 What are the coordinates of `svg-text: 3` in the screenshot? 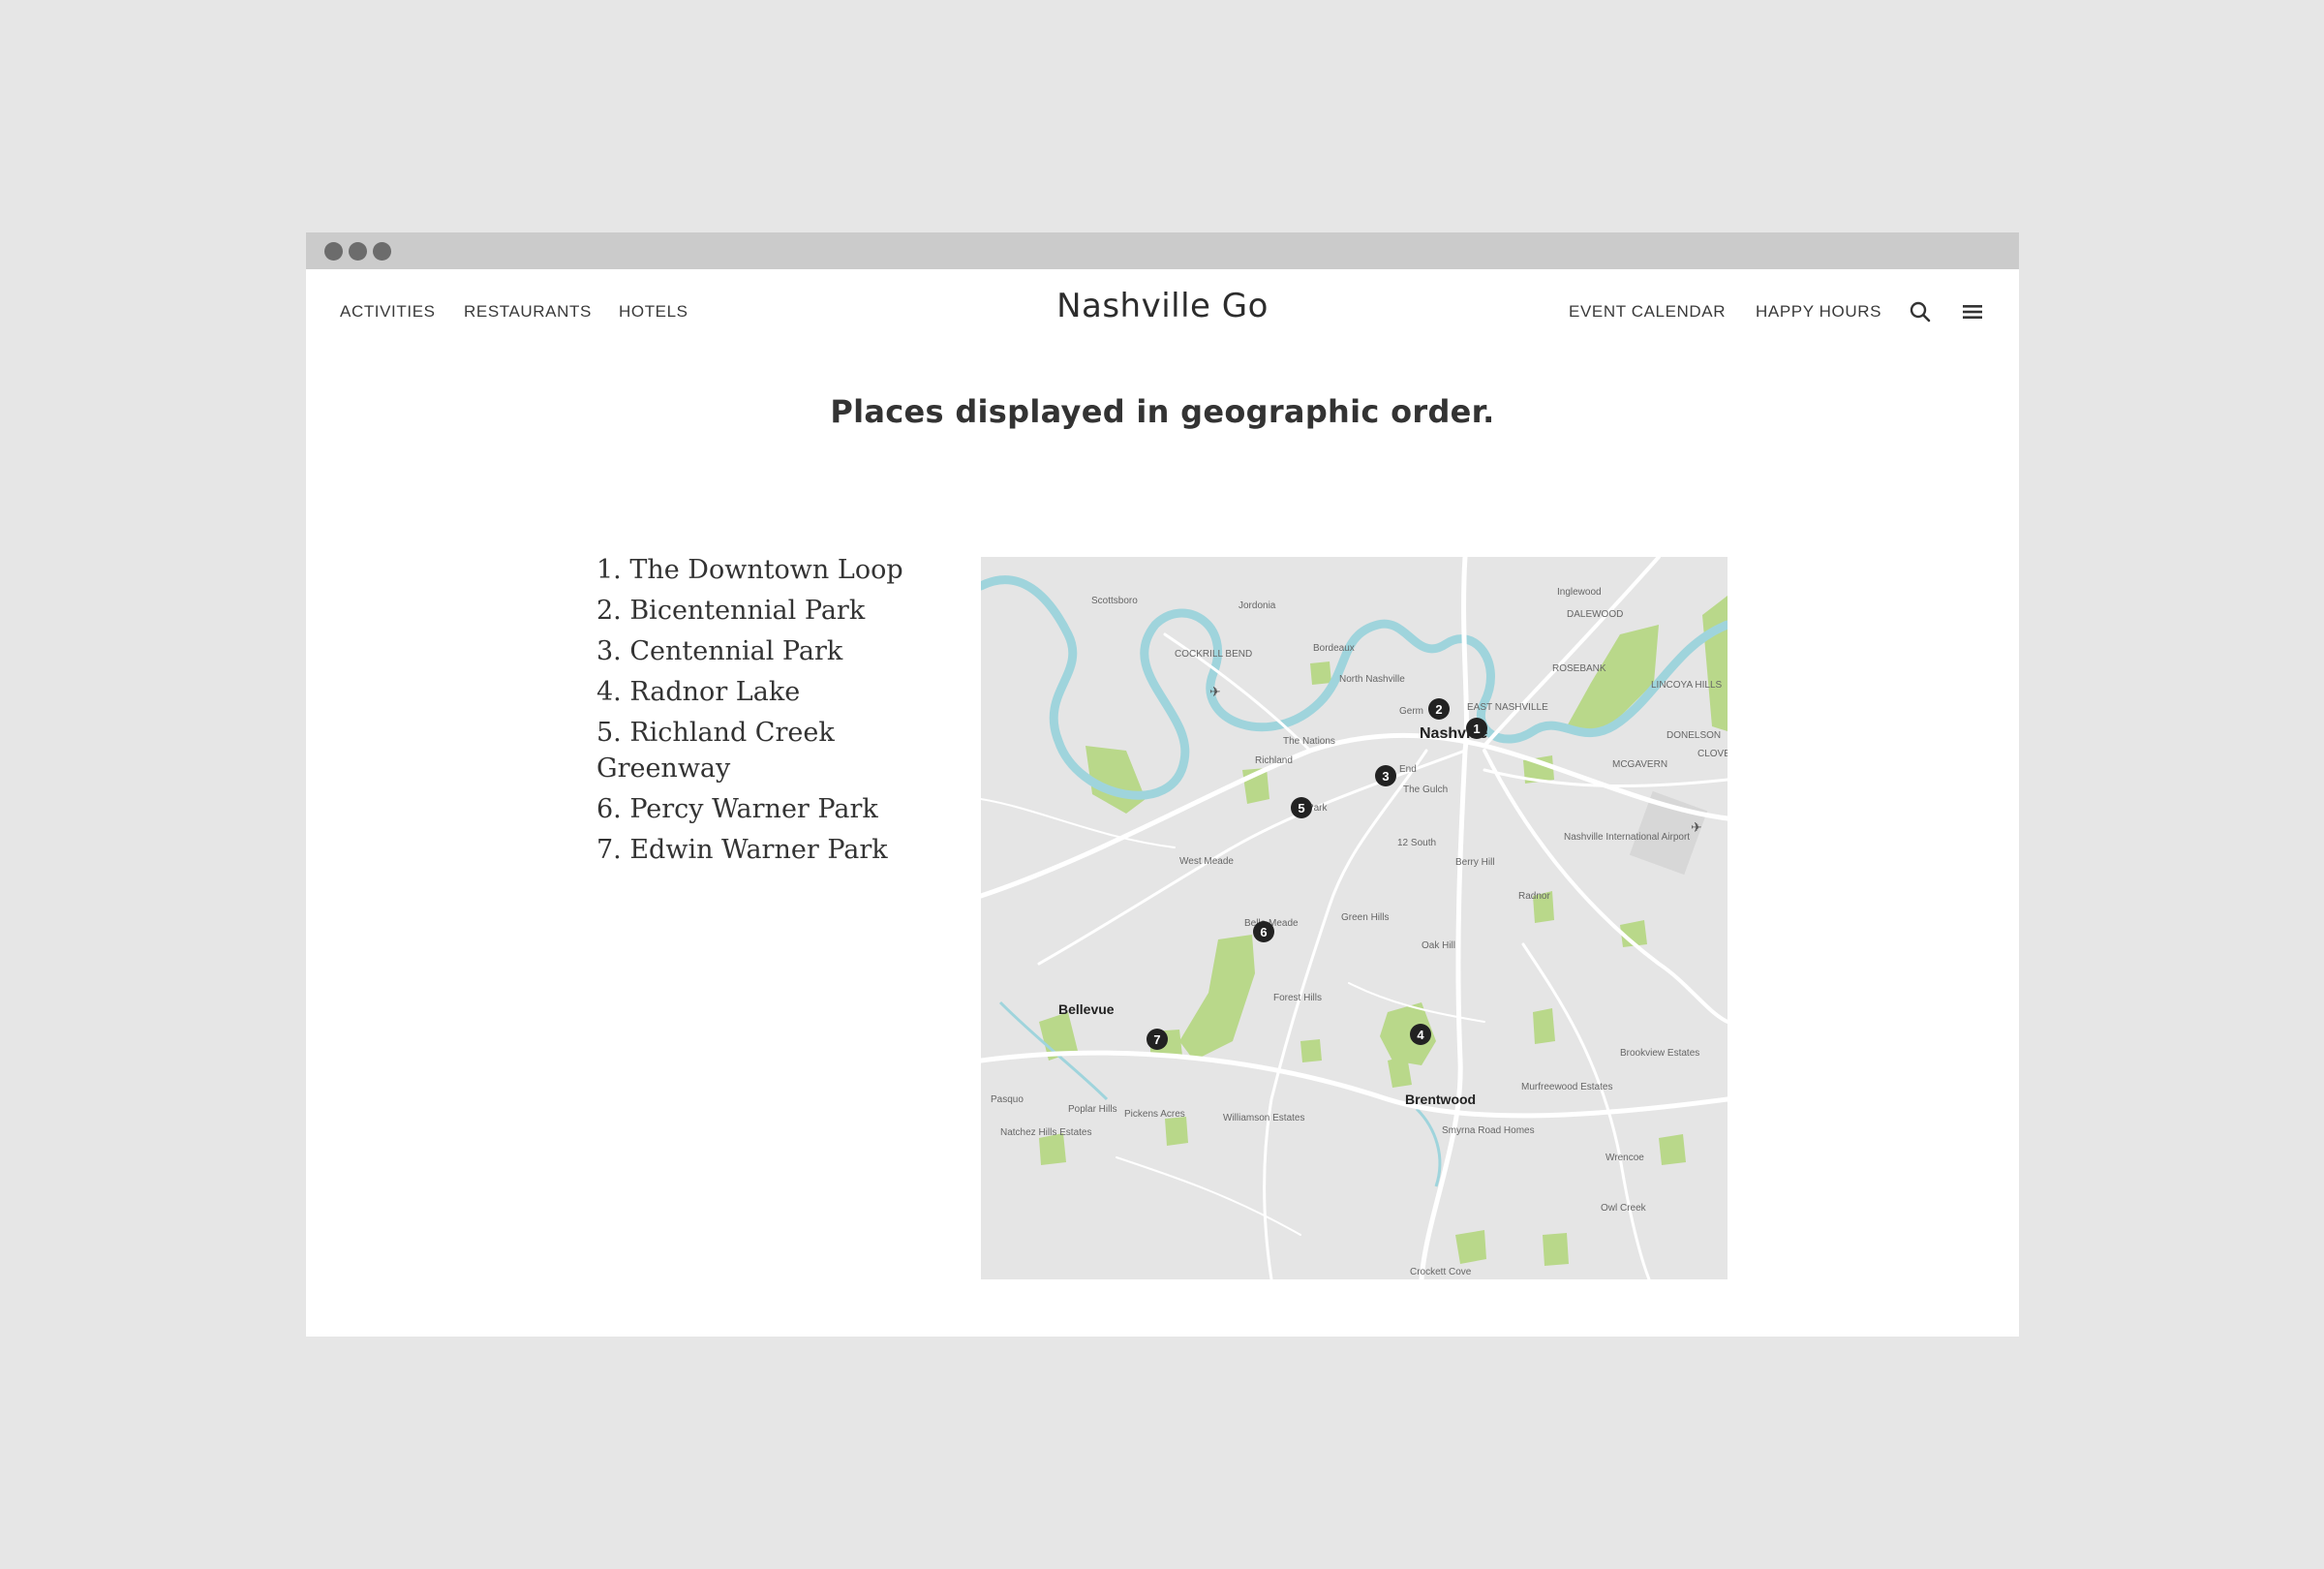 It's located at (1385, 776).